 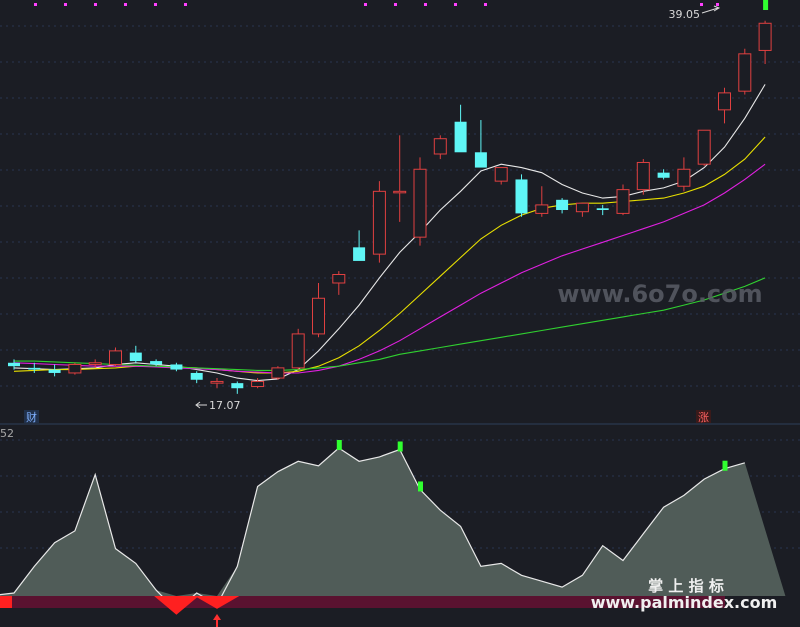 What do you see at coordinates (659, 294) in the screenshot?
I see `watermark-site: www.6o7o.com` at bounding box center [659, 294].